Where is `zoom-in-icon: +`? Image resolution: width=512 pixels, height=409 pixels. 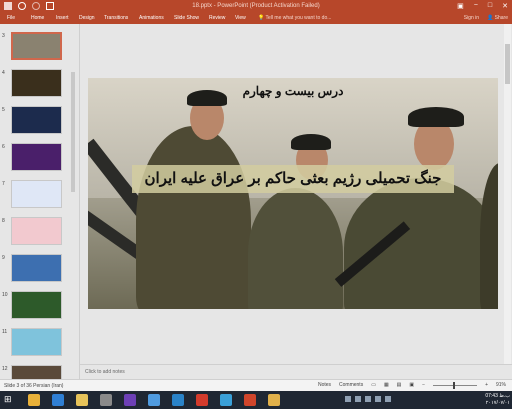 zoom-in-icon: + is located at coordinates (486, 385).